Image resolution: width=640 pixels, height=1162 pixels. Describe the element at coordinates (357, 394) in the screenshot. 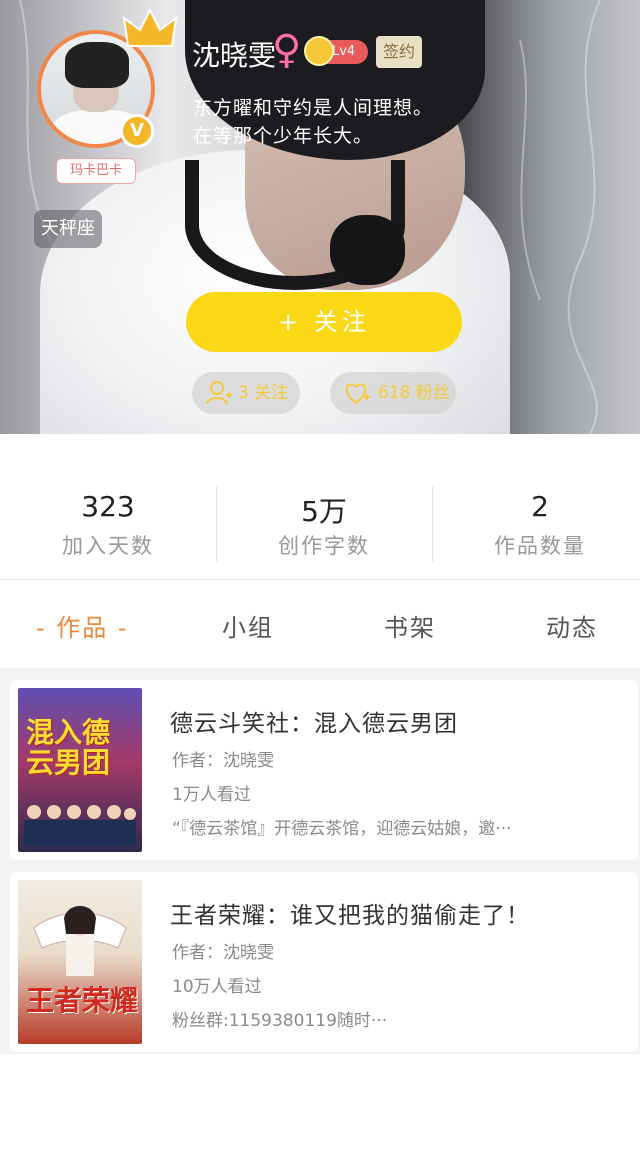

I see `heart-plus-icon` at that location.